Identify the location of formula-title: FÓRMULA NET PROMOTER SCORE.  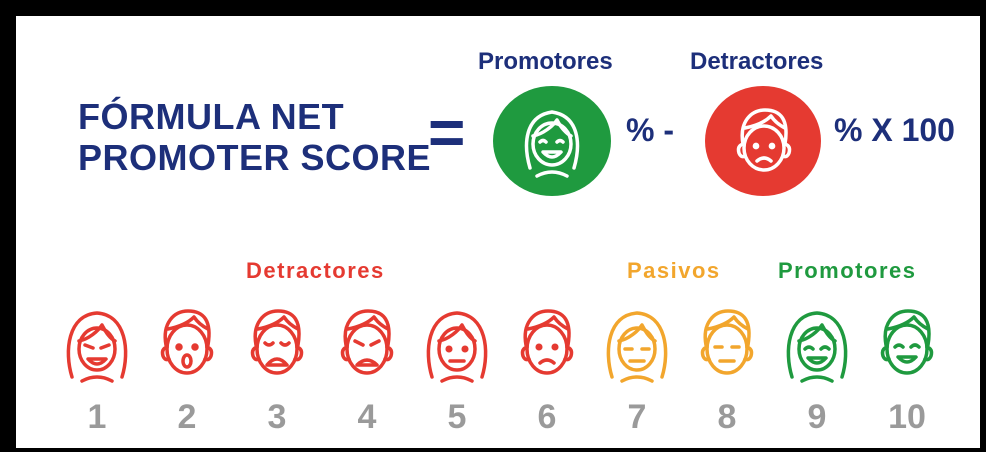
(254, 137).